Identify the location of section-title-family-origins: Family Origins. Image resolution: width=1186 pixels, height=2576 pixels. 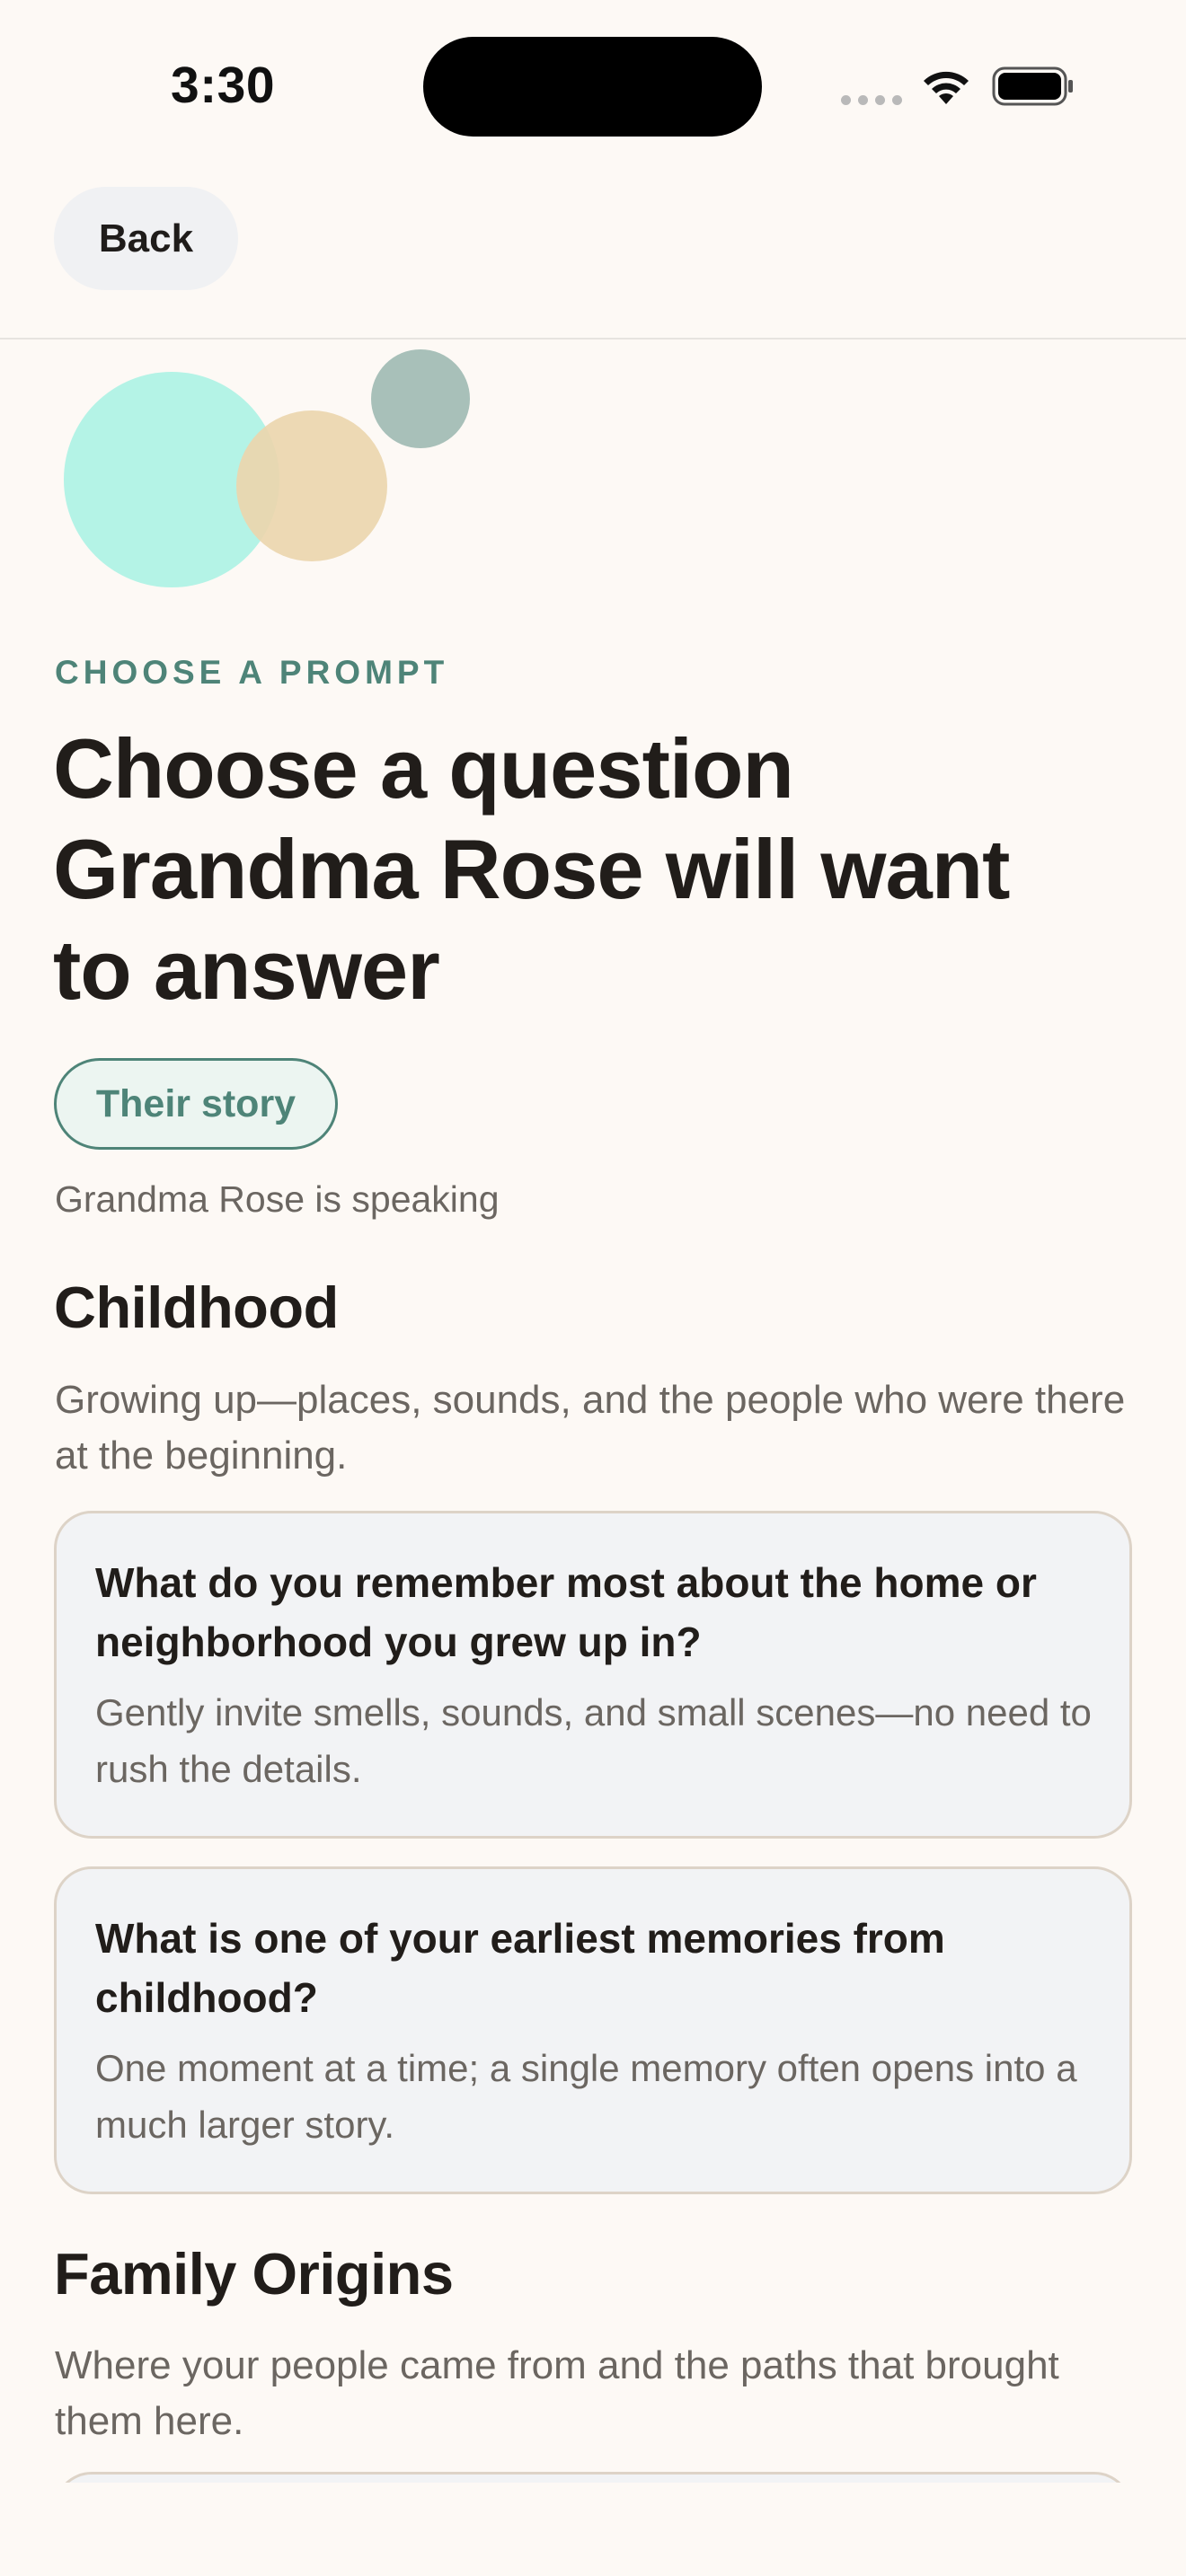
(254, 2274).